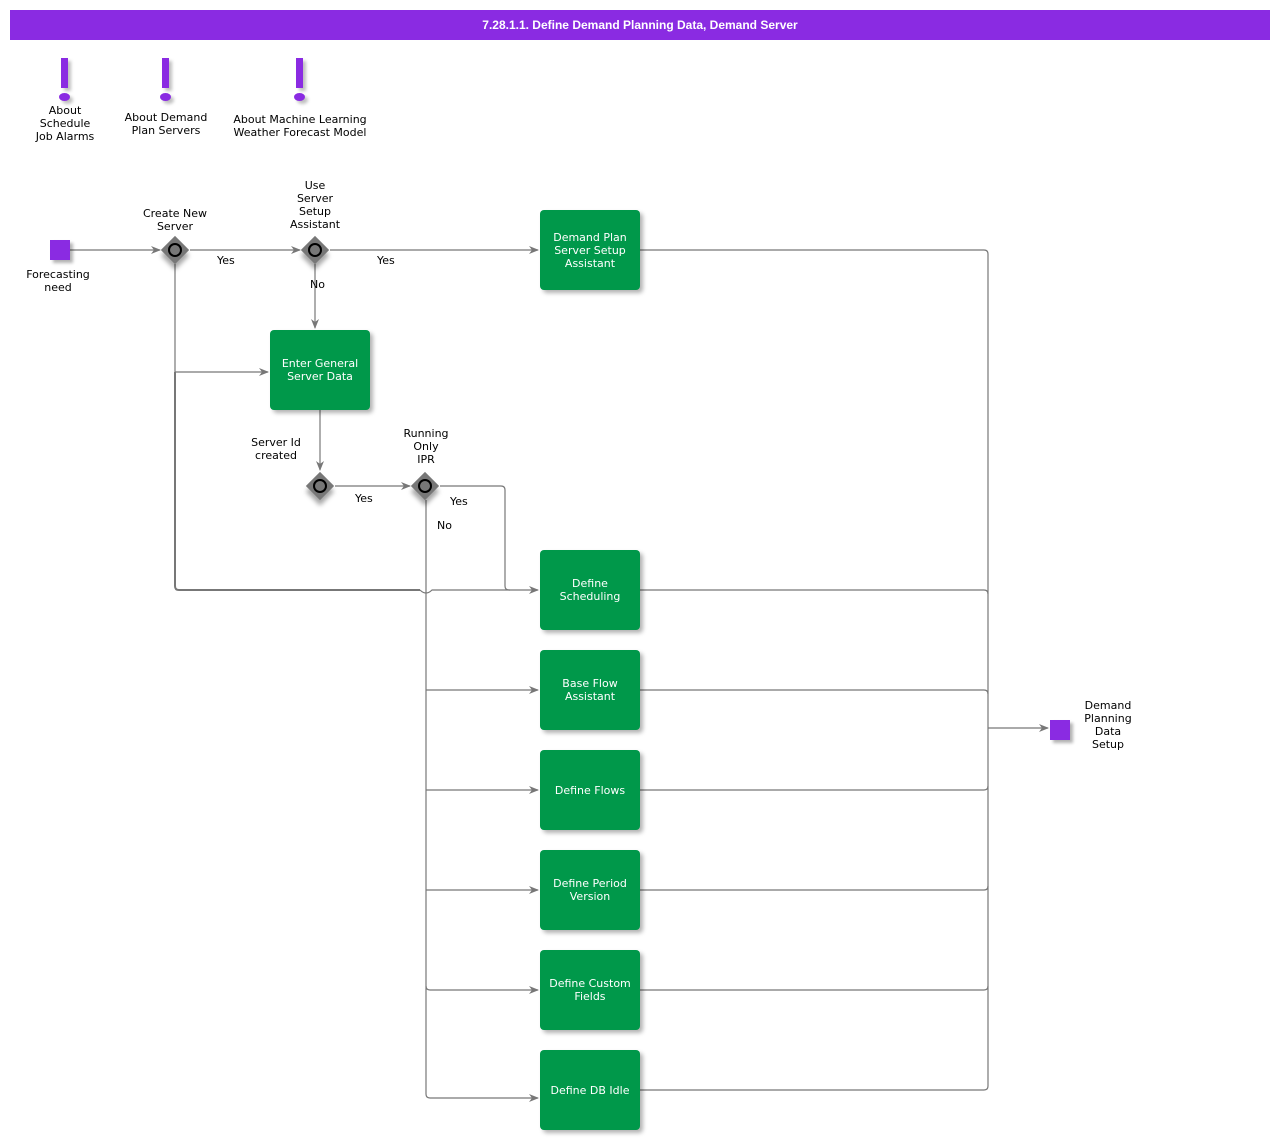 The width and height of the screenshot is (1280, 1140). What do you see at coordinates (814, 888) in the screenshot?
I see `edge-period-out` at bounding box center [814, 888].